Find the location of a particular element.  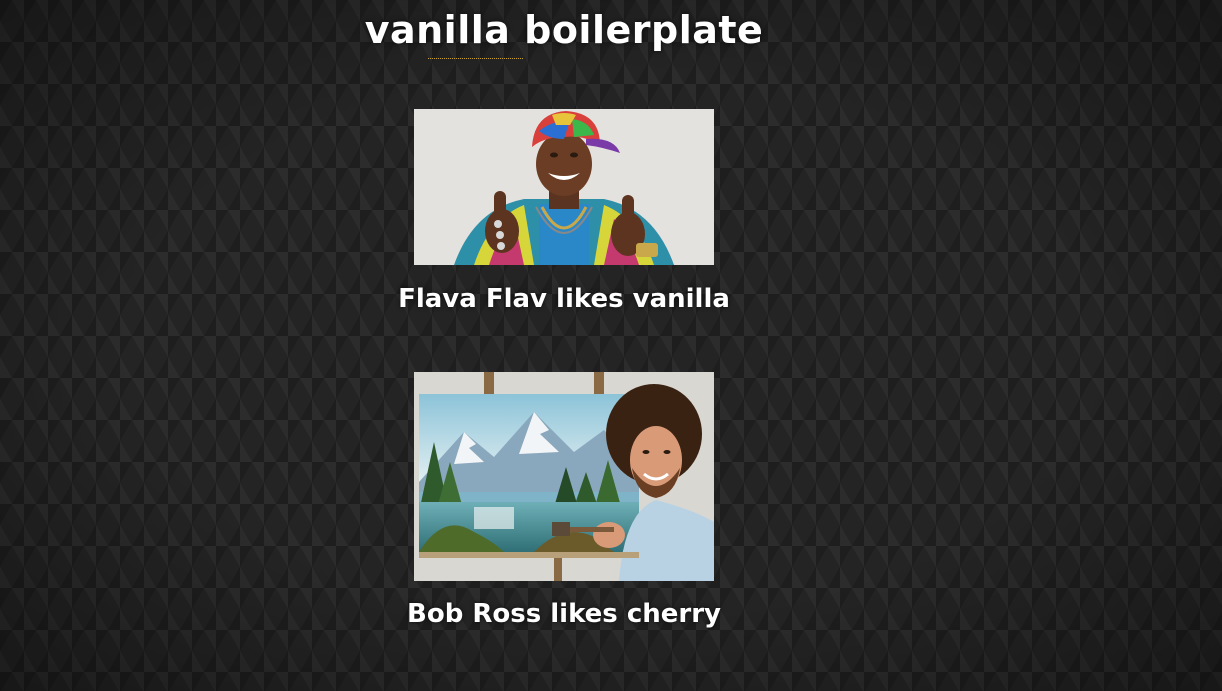

caption-flava-flav: Flava Flav likes vanilla is located at coordinates (564, 299).